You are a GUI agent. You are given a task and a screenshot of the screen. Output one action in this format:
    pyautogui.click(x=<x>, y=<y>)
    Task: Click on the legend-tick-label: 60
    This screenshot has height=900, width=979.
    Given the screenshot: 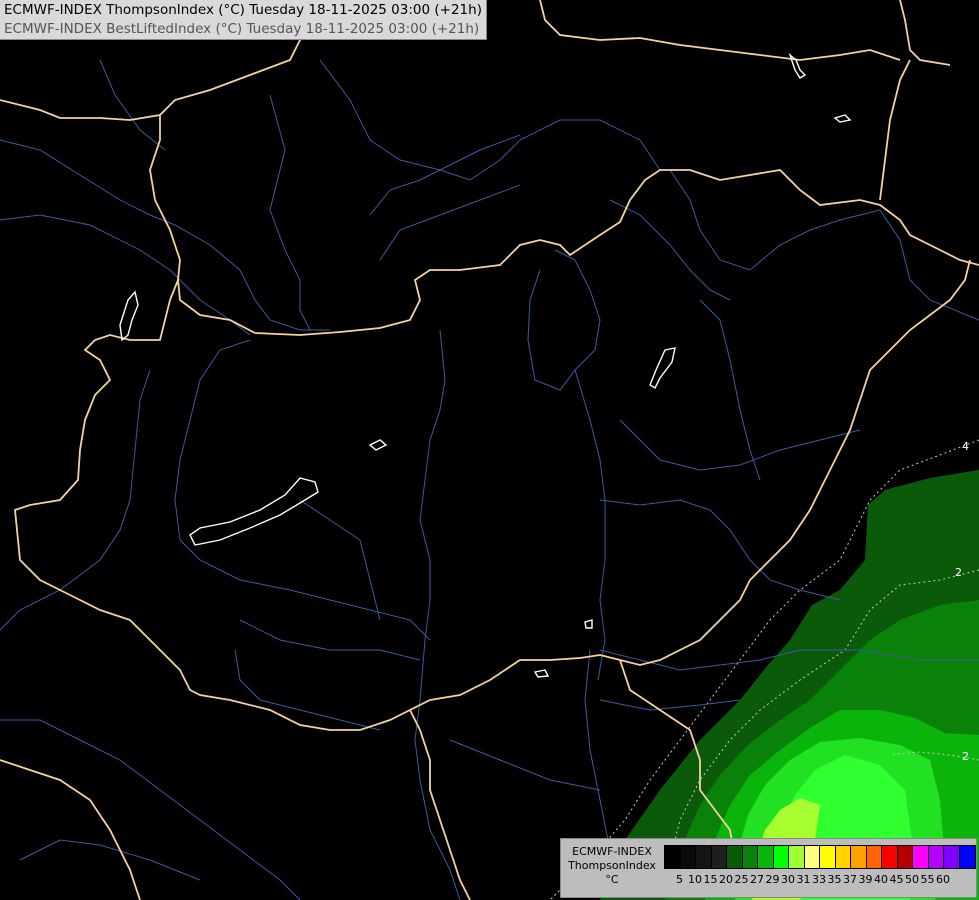 What is the action you would take?
    pyautogui.click(x=943, y=879)
    